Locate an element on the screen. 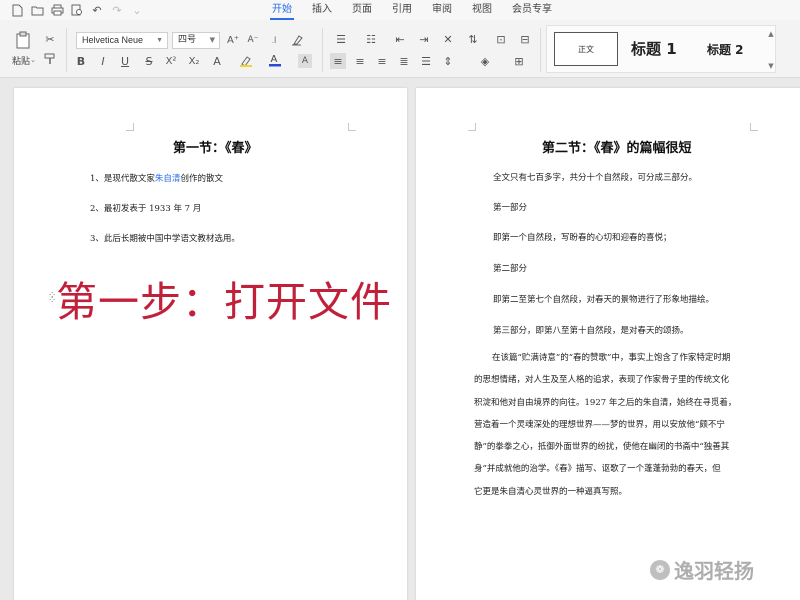 This screenshot has height=600, width=800. chevron-up-icon: ▲ is located at coordinates (770, 34).